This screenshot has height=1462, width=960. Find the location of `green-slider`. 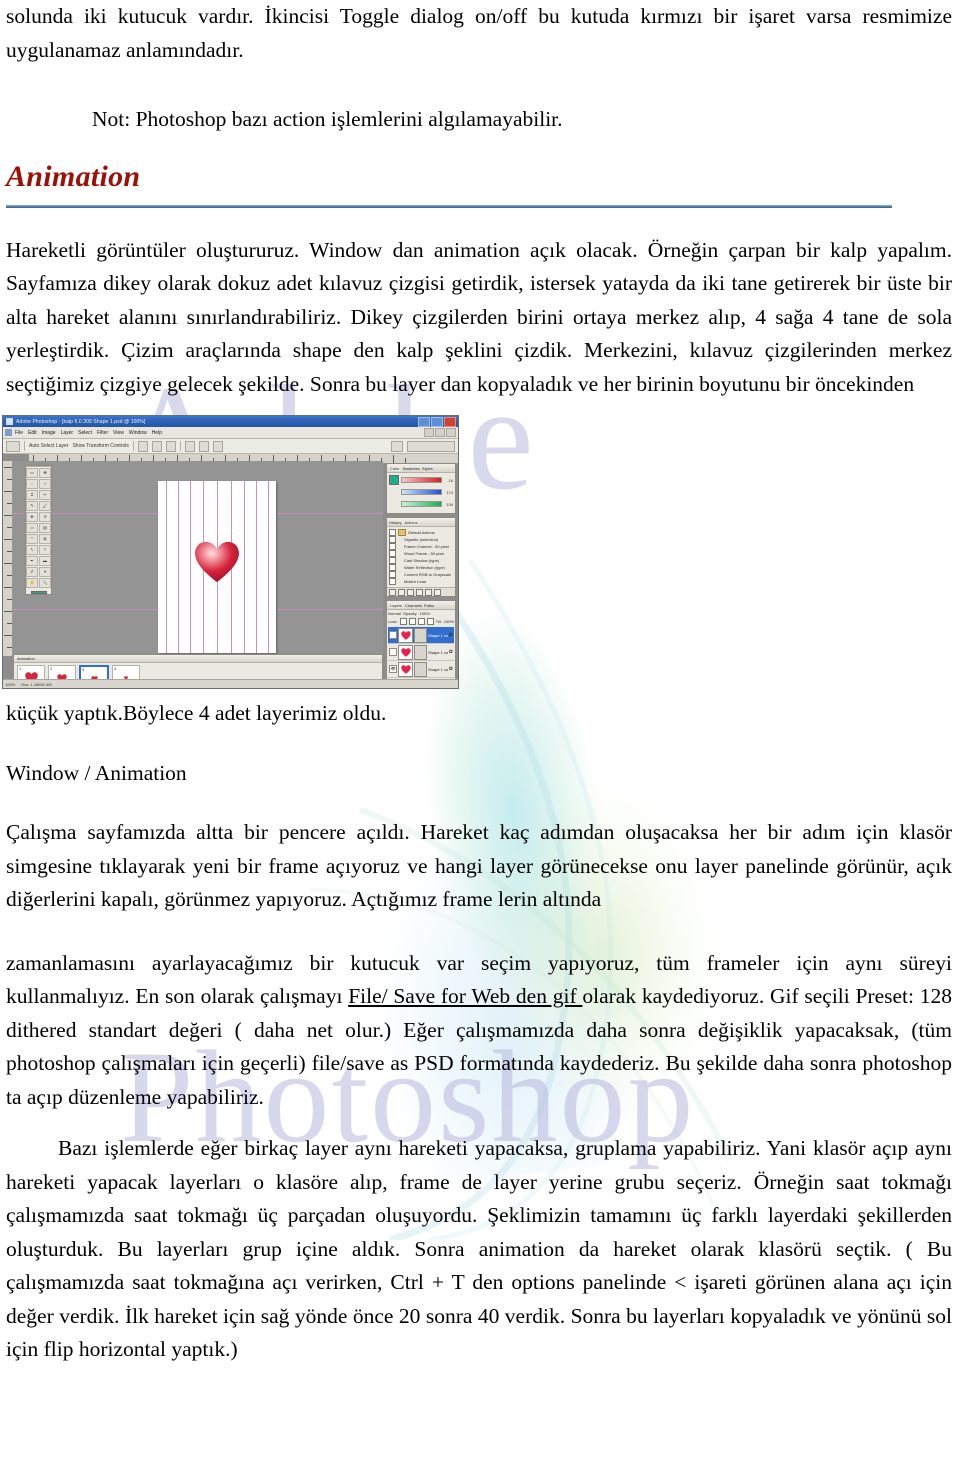

green-slider is located at coordinates (421, 492).